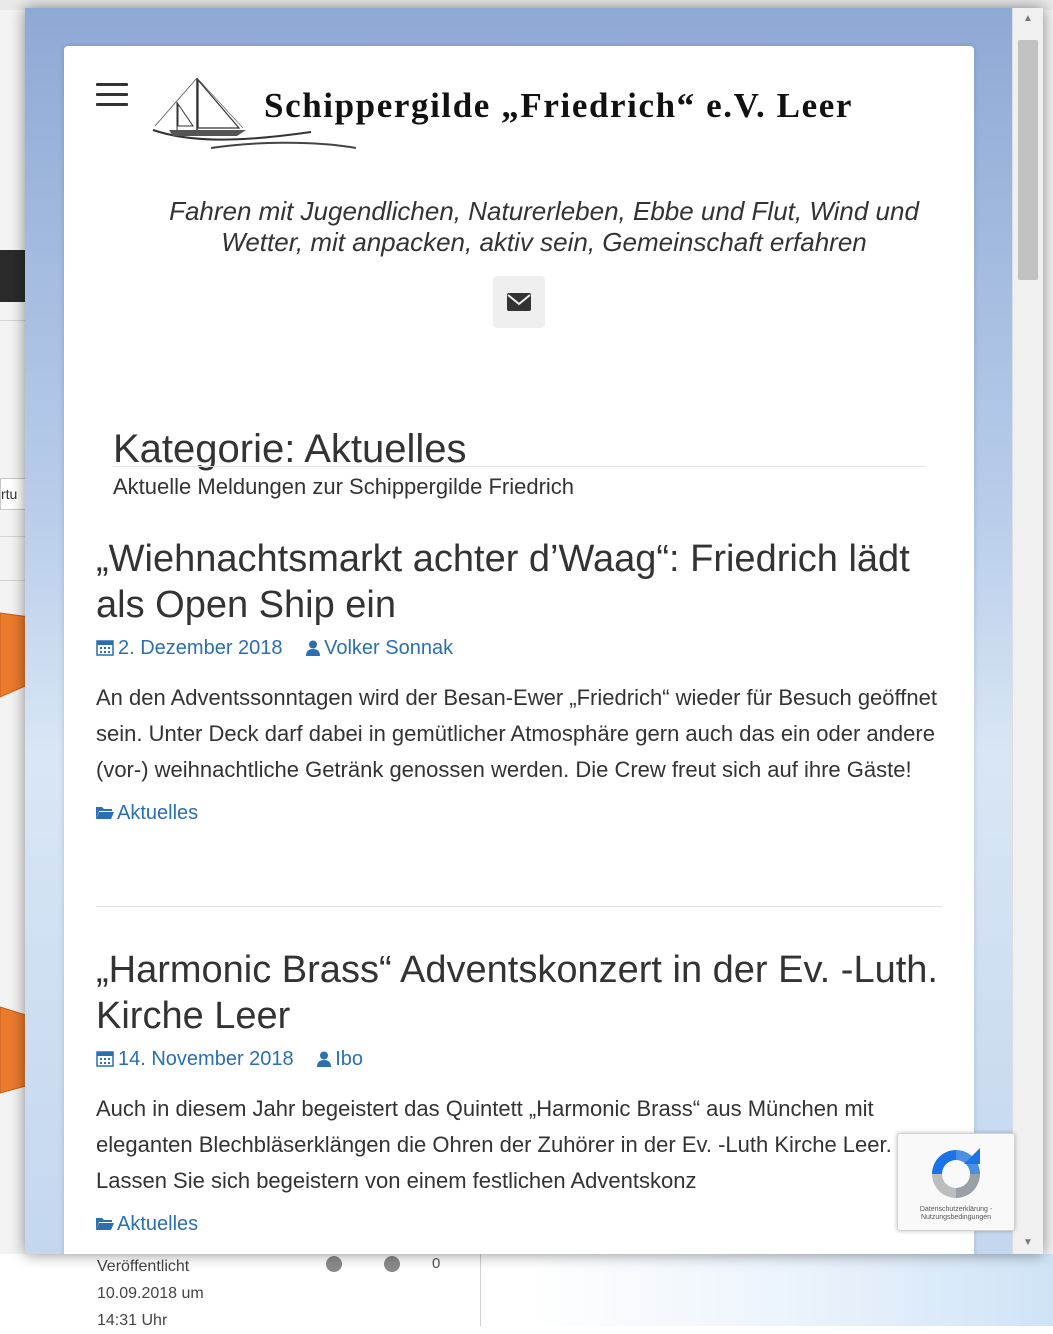  Describe the element at coordinates (480, 1290) in the screenshot. I see `background-column-divider` at that location.